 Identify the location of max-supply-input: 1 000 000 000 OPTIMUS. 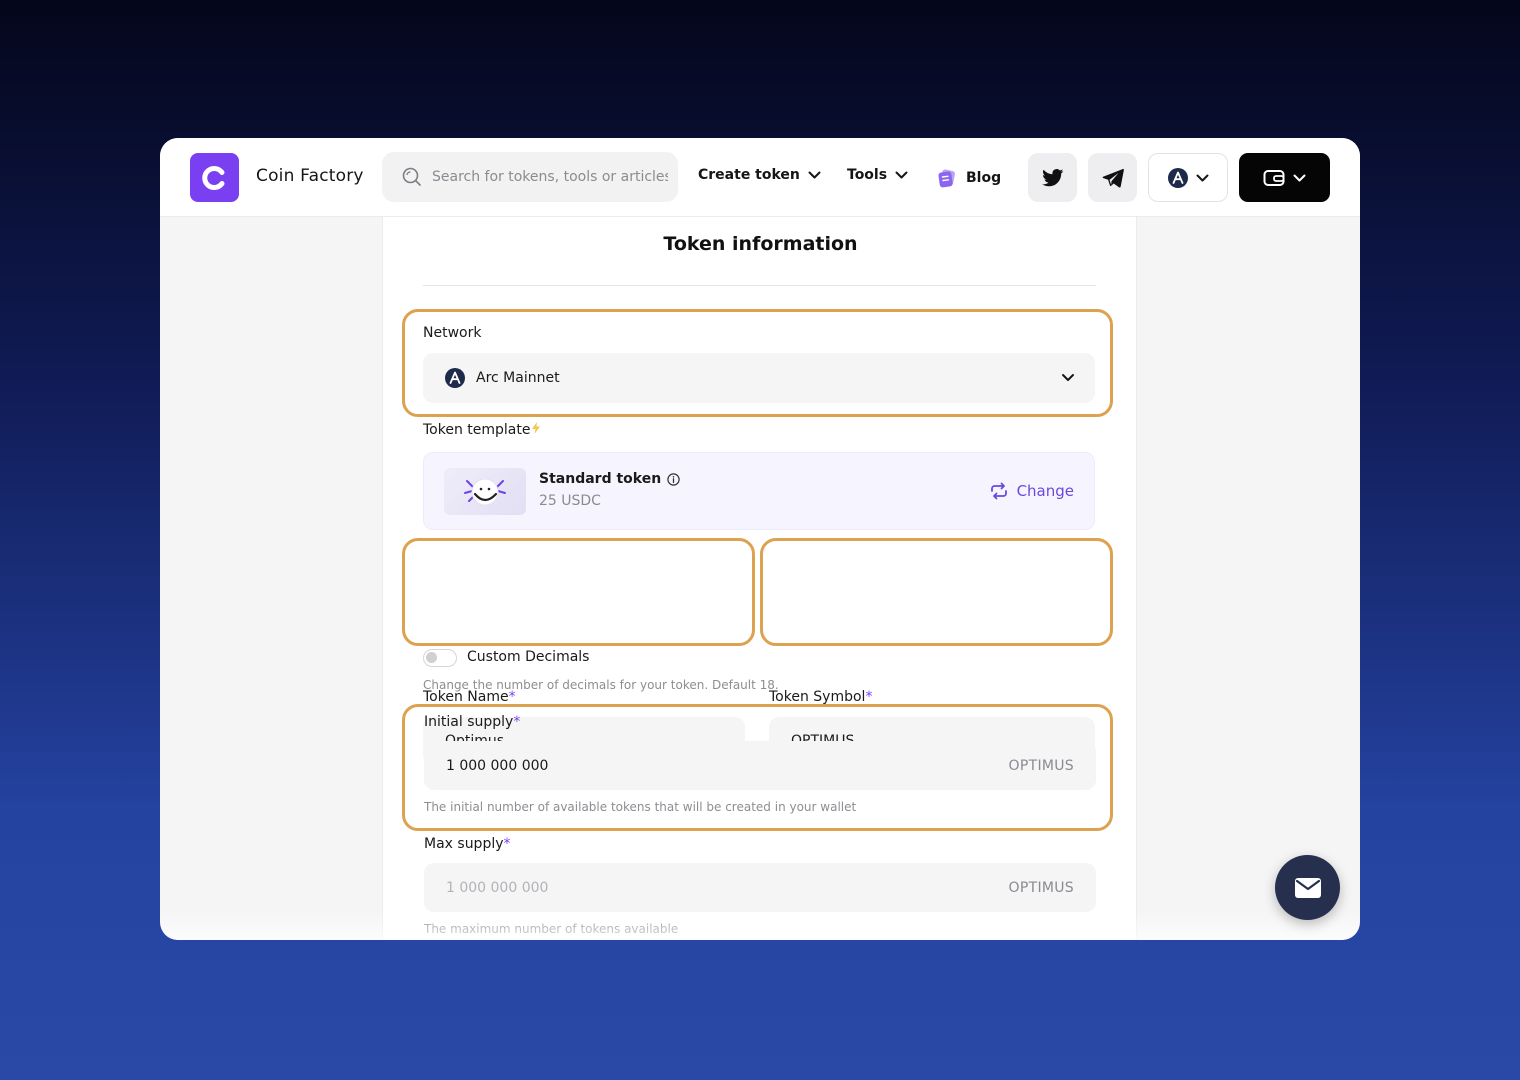
(760, 887).